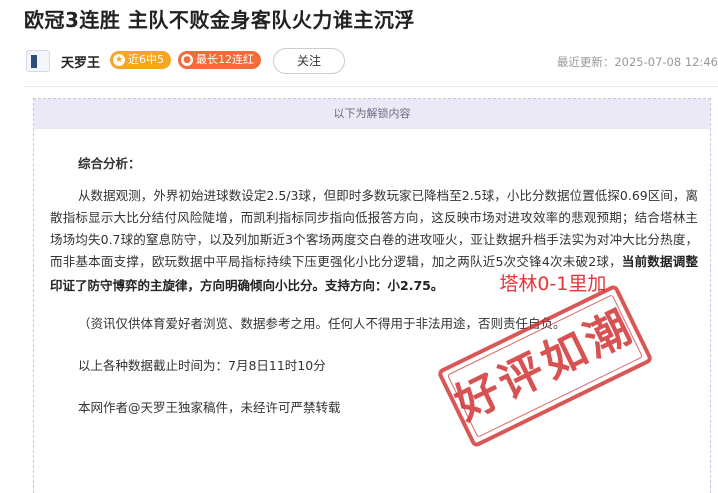  I want to click on fire-icon: ●, so click(187, 60).